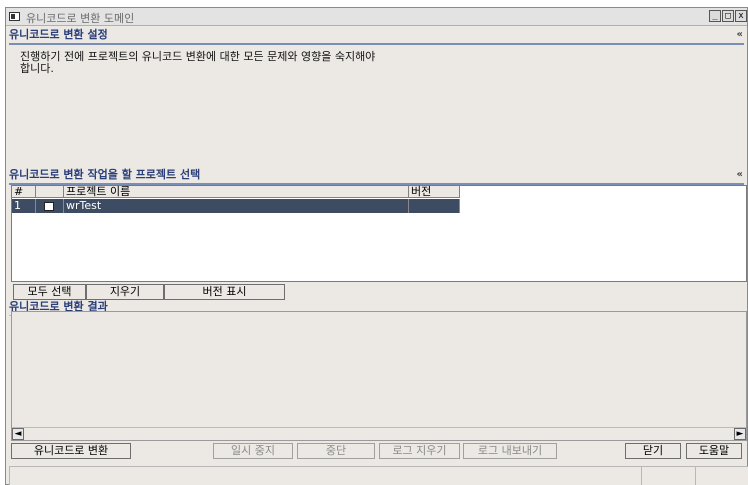 The height and width of the screenshot is (485, 748). I want to click on window-title: 유니코드로 변환 도메인, so click(80, 18).